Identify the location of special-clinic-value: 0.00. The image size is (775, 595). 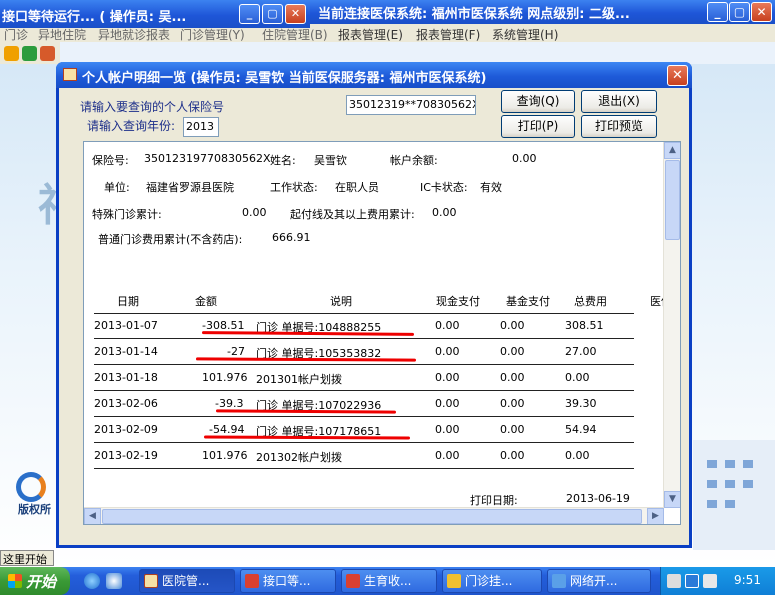
(254, 212).